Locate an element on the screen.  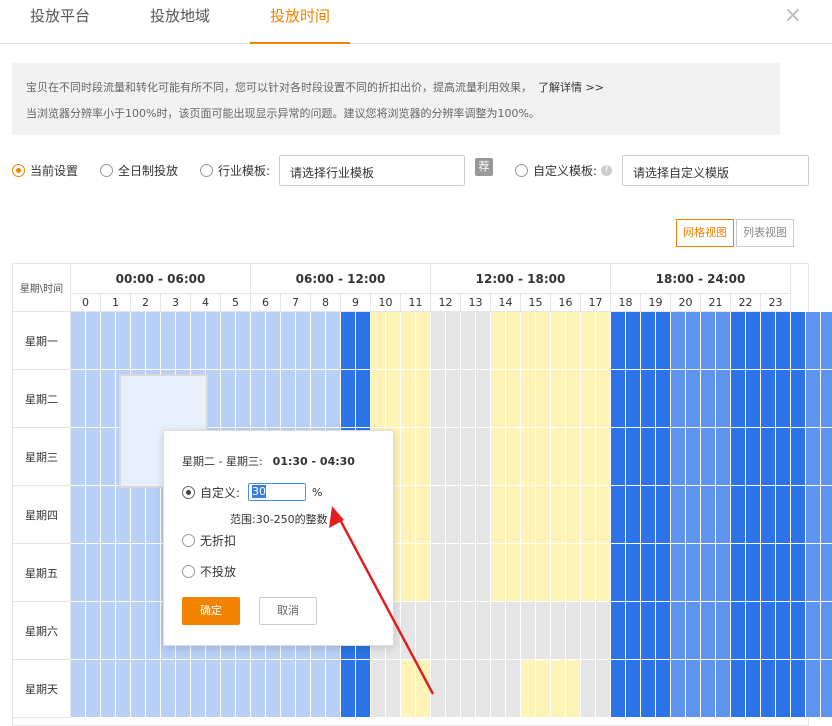
tab-region: 投放地域 is located at coordinates (180, 22).